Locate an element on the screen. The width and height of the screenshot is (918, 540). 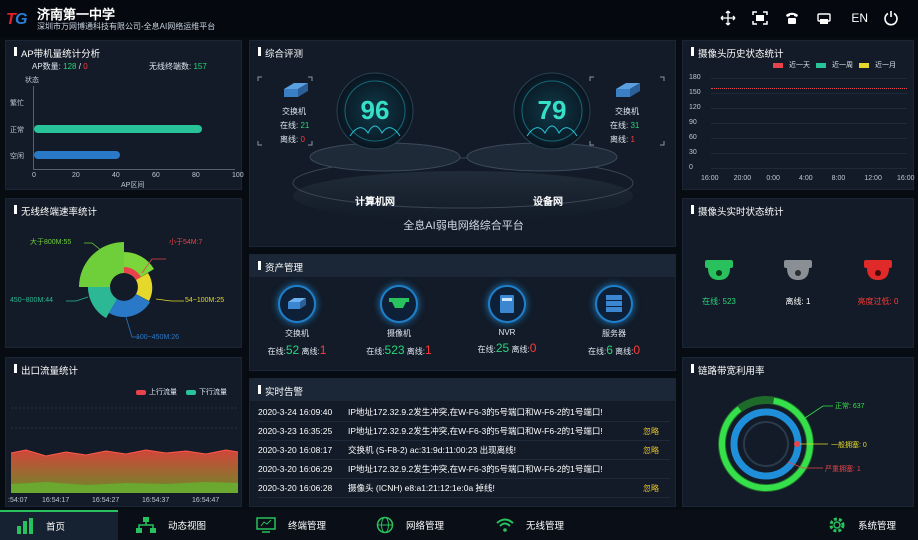
asset-name: 交换机 is located at coordinates (297, 333).